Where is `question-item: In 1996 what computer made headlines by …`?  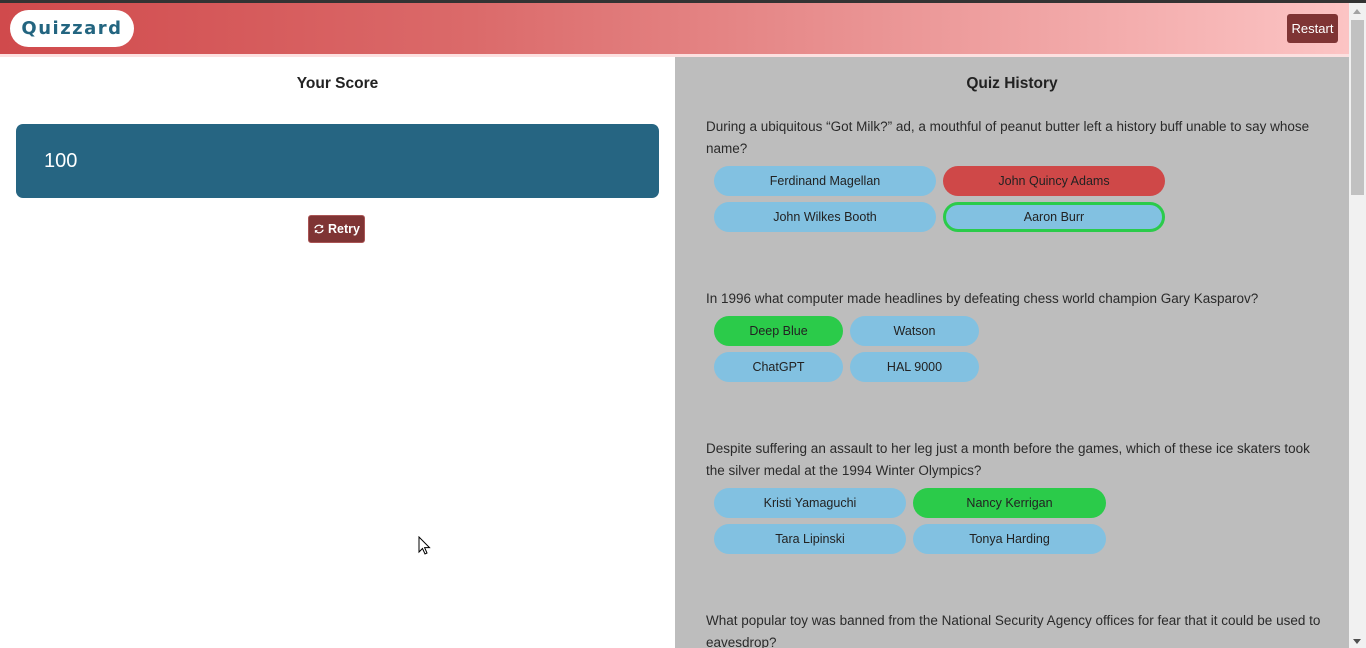
question-item: In 1996 what computer made headlines by … is located at coordinates (1016, 335).